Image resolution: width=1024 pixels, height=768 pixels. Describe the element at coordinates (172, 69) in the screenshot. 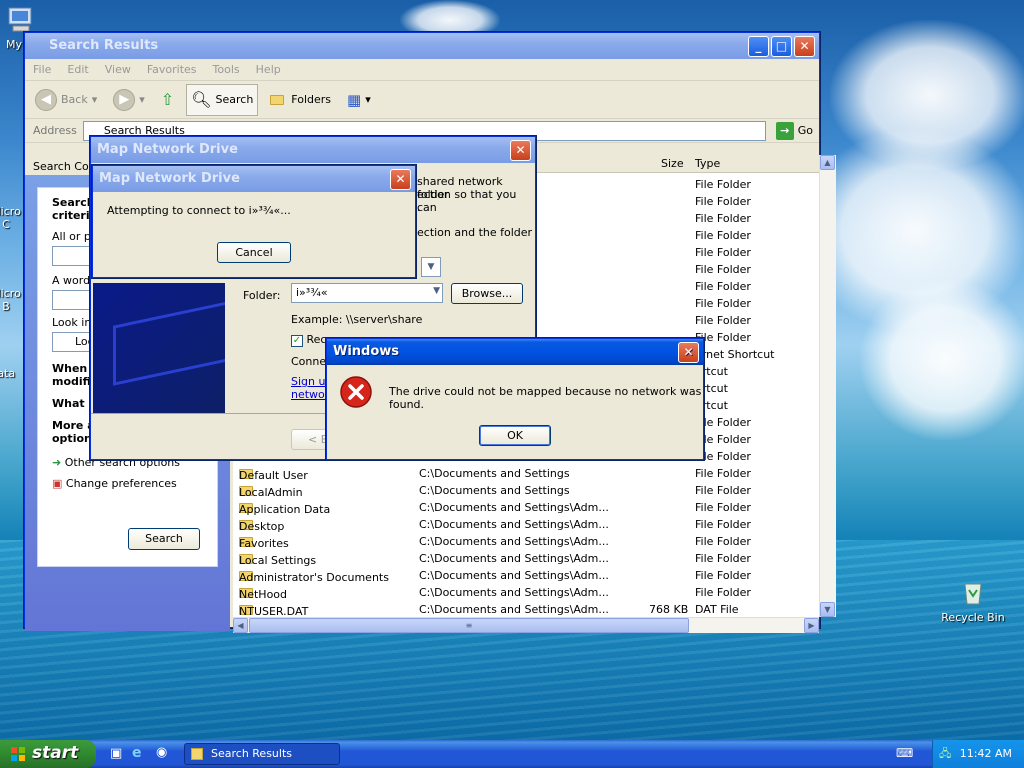

I see `menu-favorites: Favorites` at that location.